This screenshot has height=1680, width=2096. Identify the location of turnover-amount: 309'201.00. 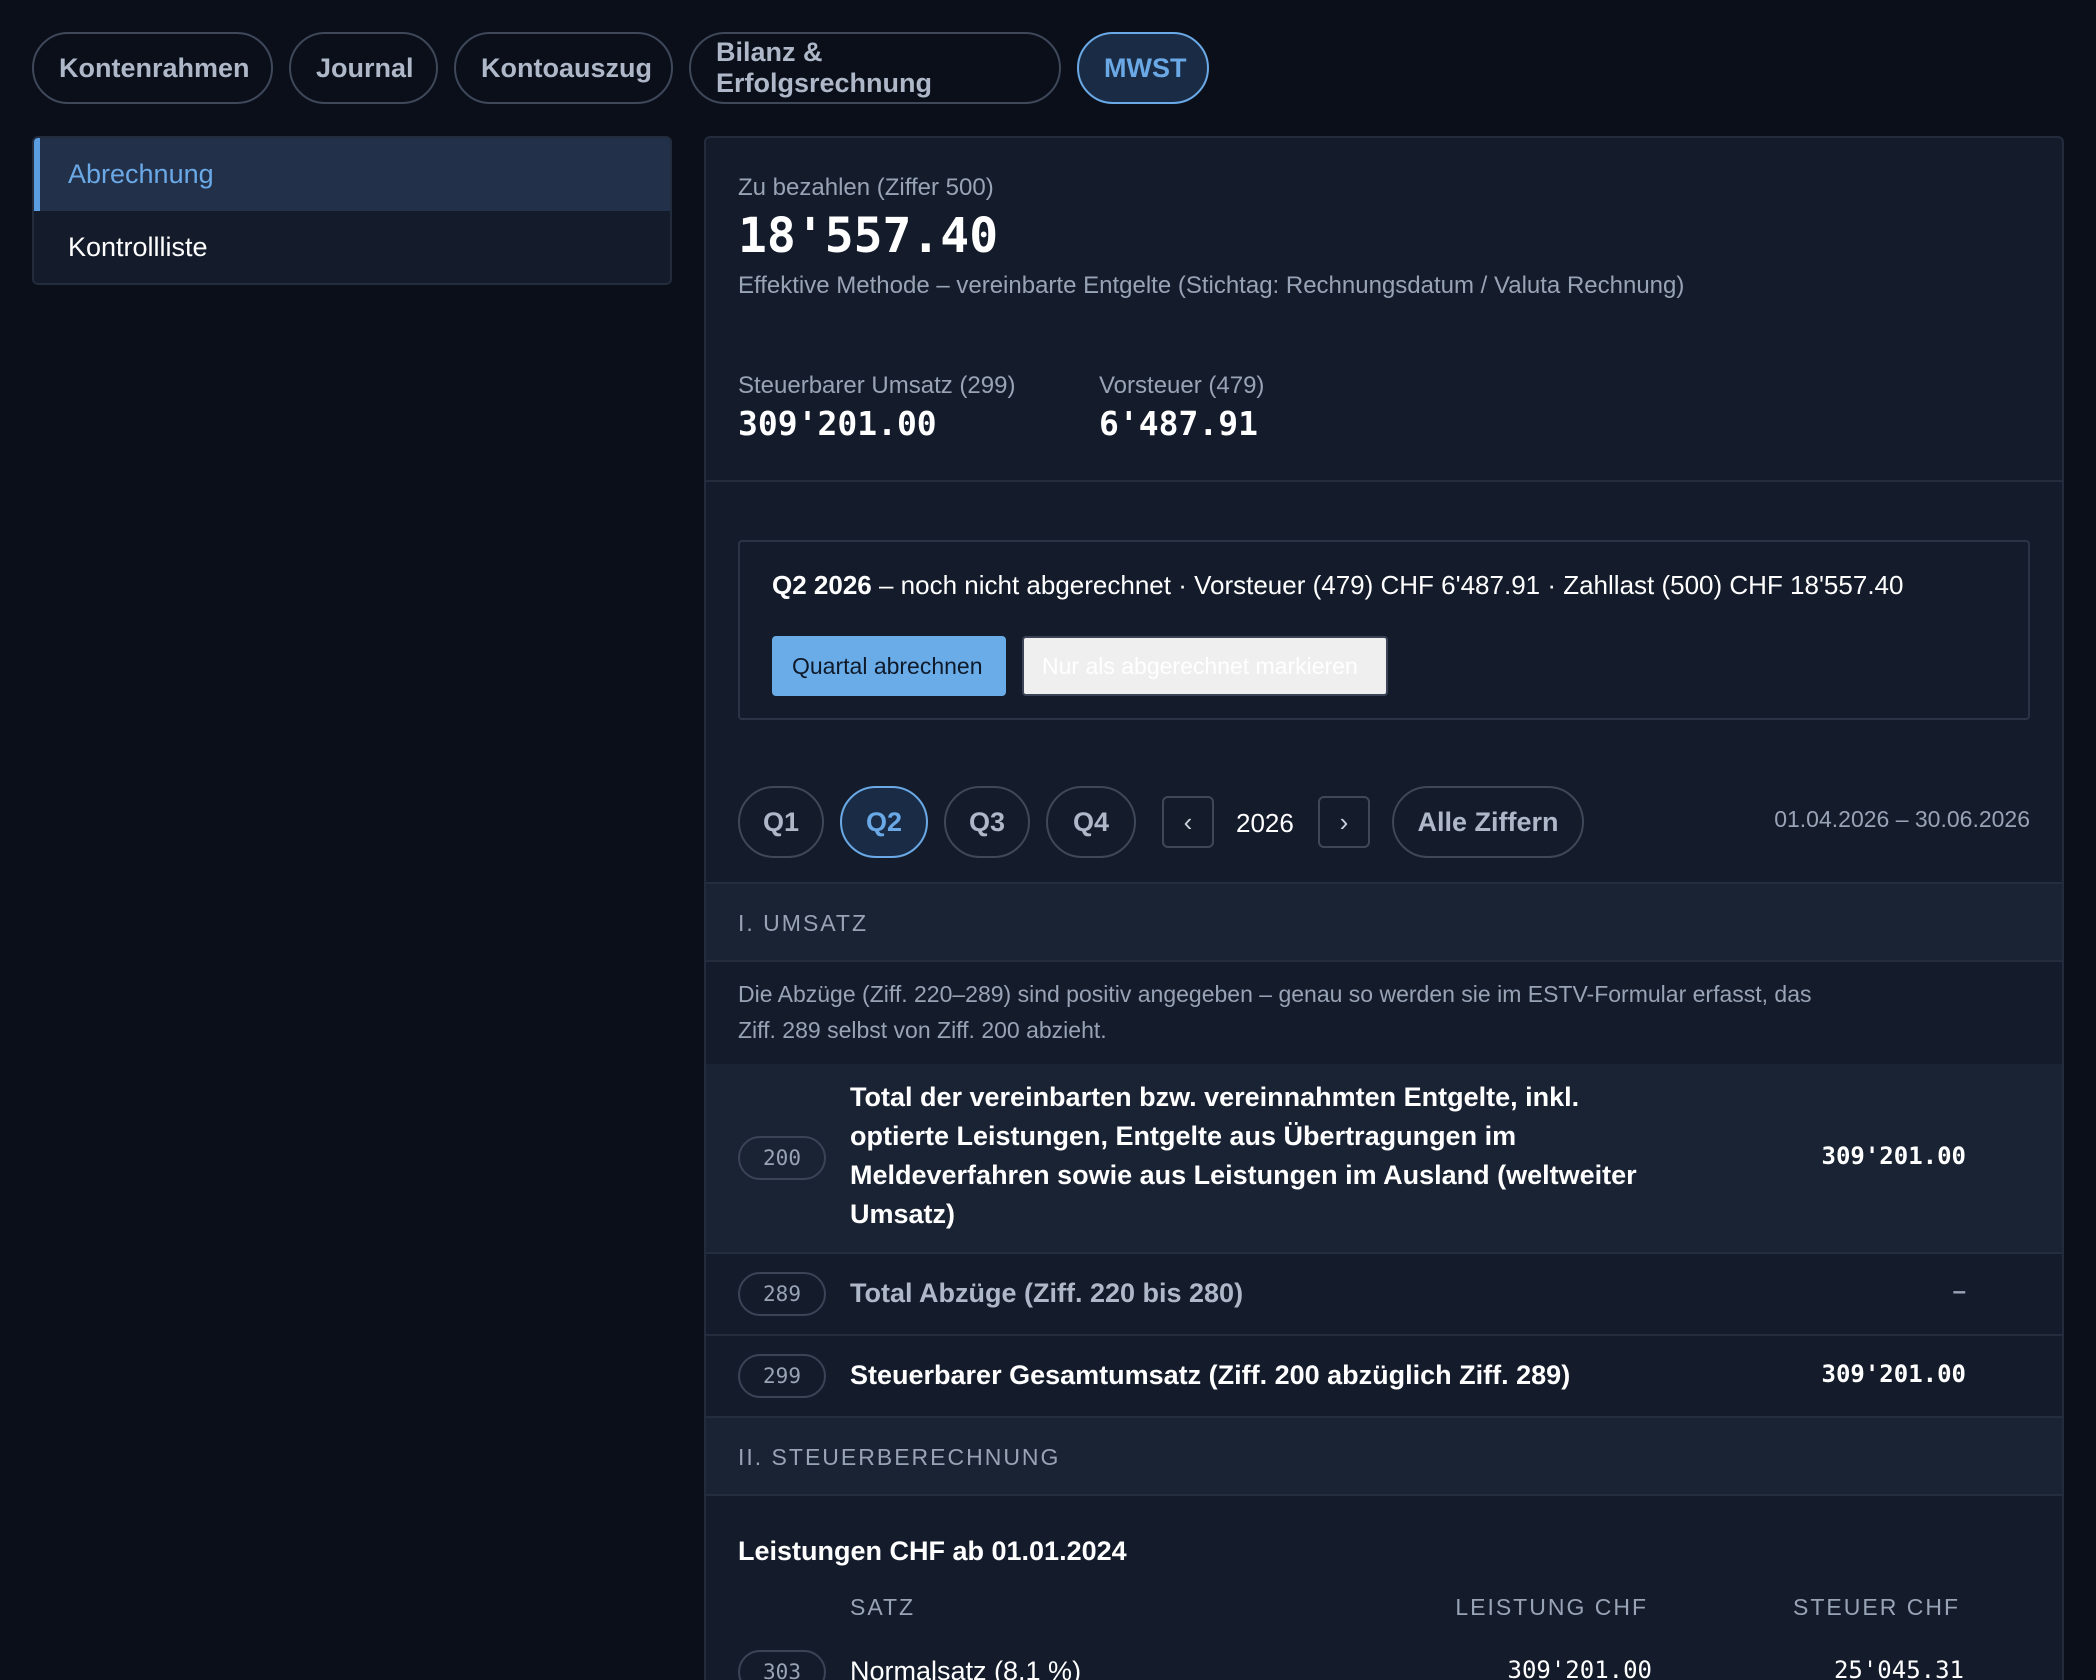
(837, 423).